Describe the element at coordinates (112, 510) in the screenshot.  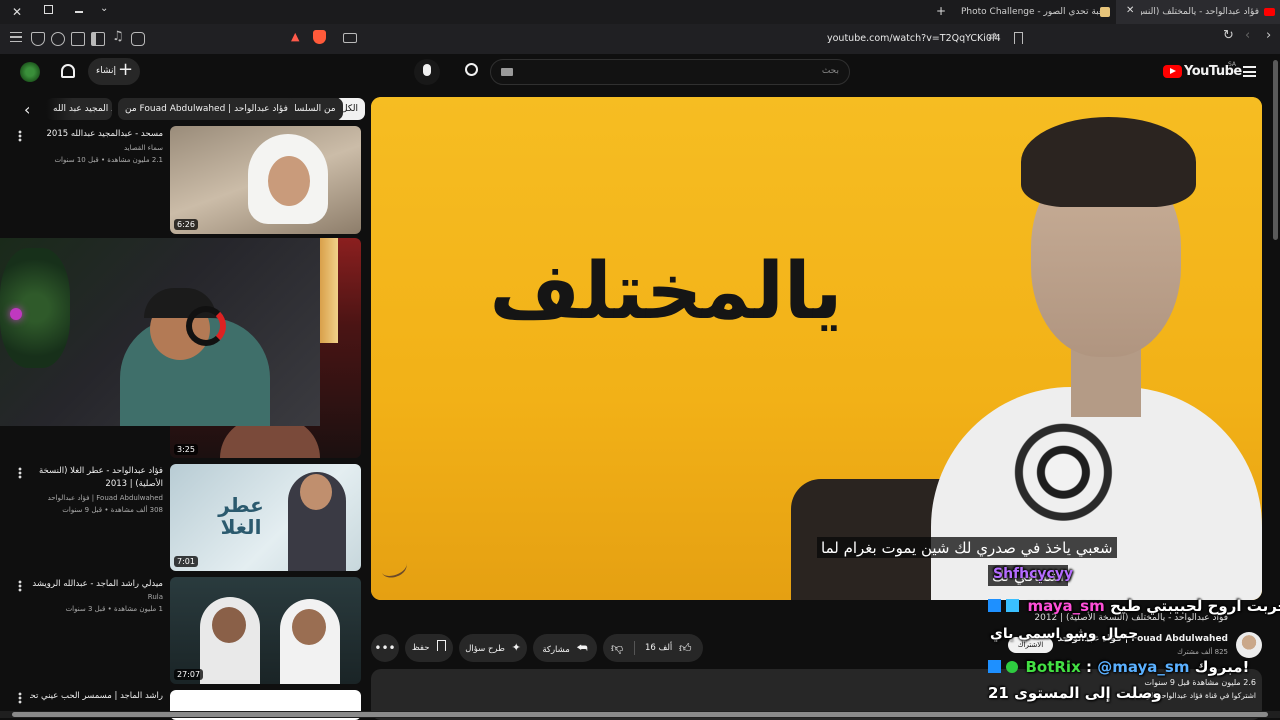
I see `video-meta: 308 ألف مشاهدة • قبل 9 سنوات` at that location.